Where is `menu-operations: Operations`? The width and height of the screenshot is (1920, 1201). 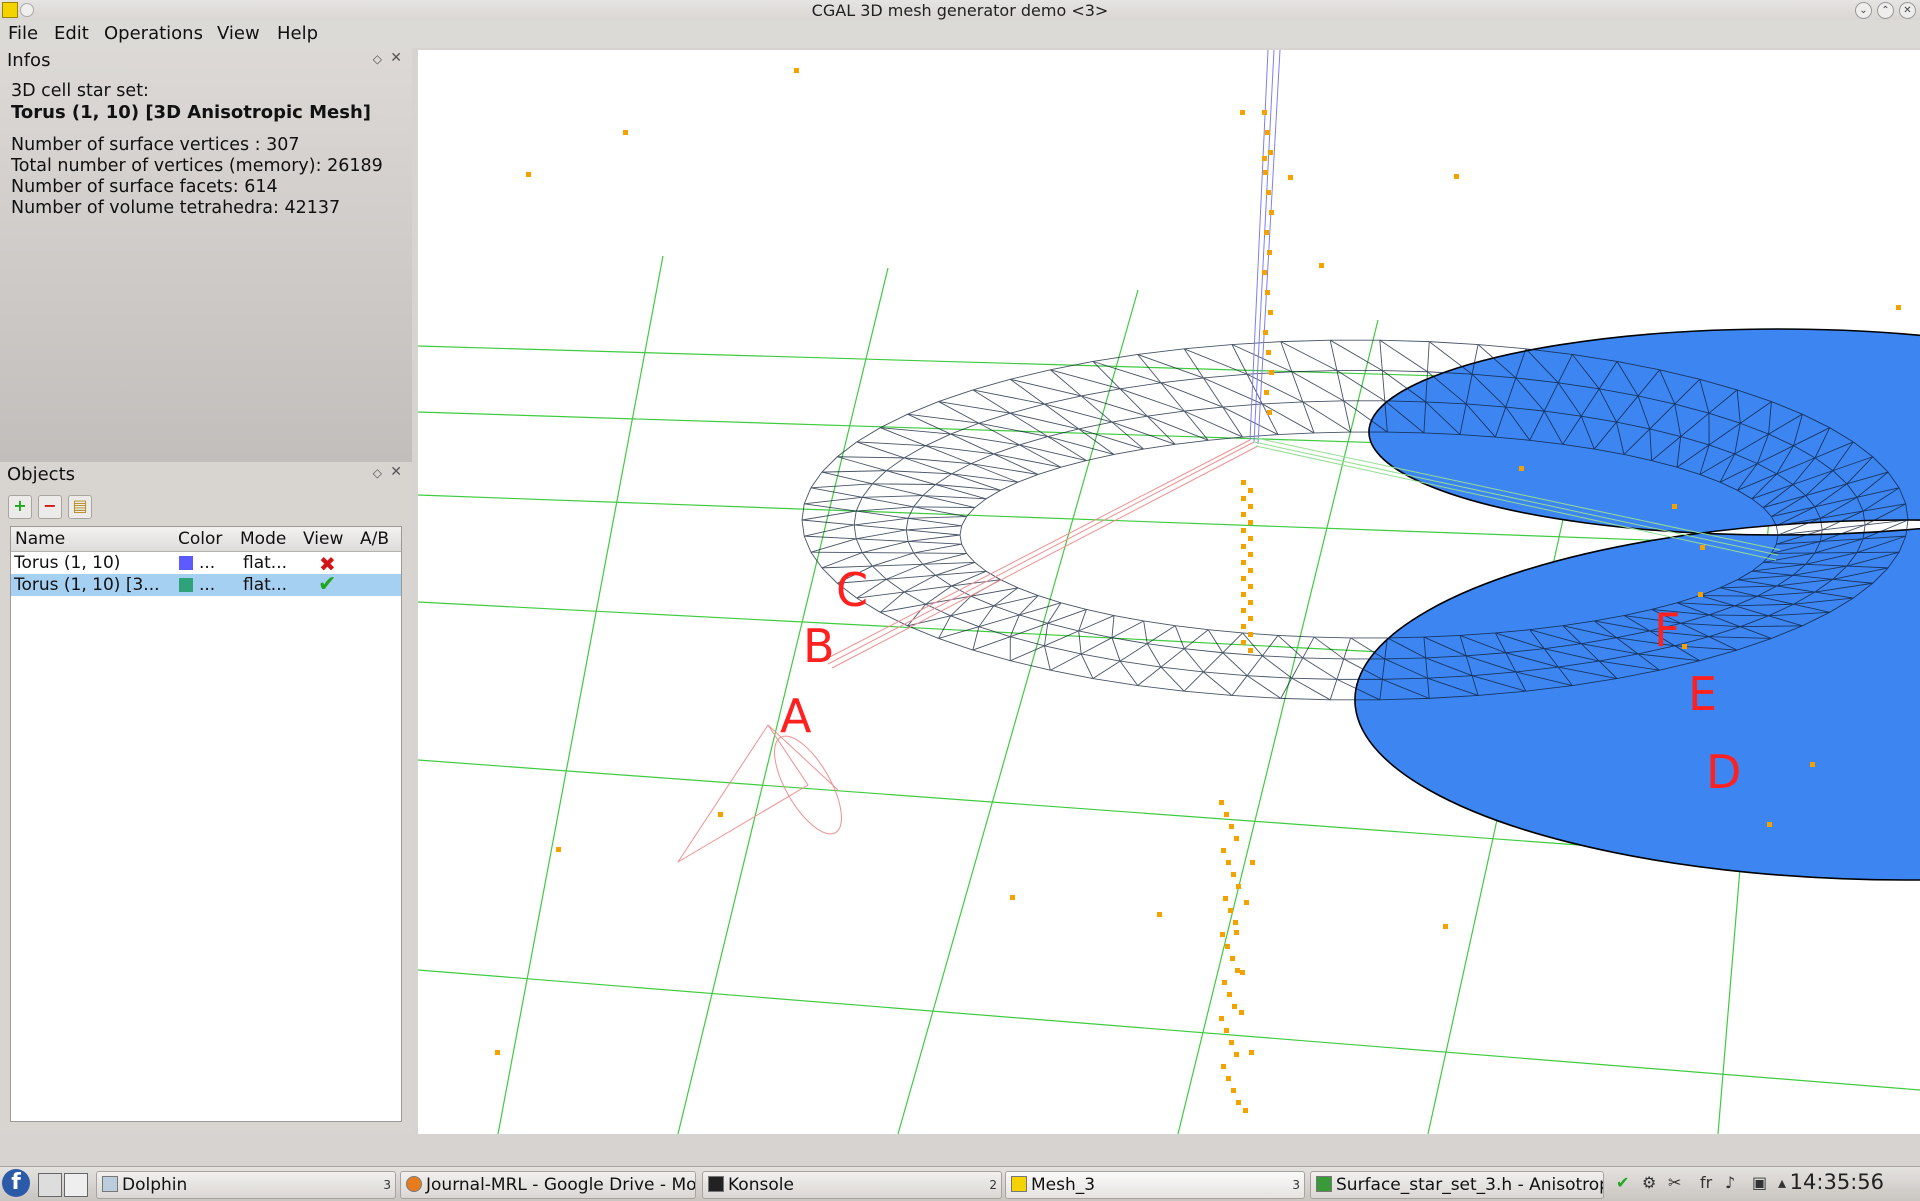
menu-operations: Operations is located at coordinates (153, 33).